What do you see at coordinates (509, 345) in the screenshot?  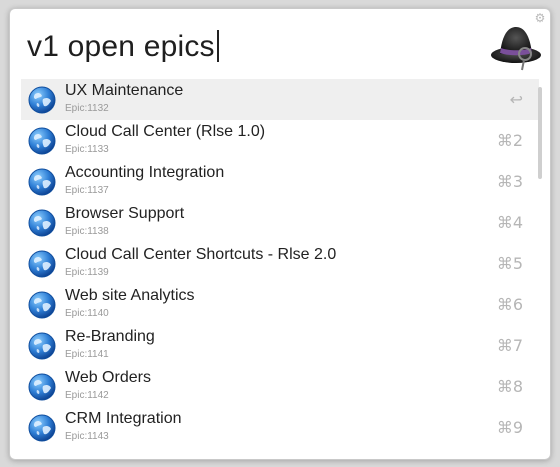 I see `result-shortcut: ⌘7` at bounding box center [509, 345].